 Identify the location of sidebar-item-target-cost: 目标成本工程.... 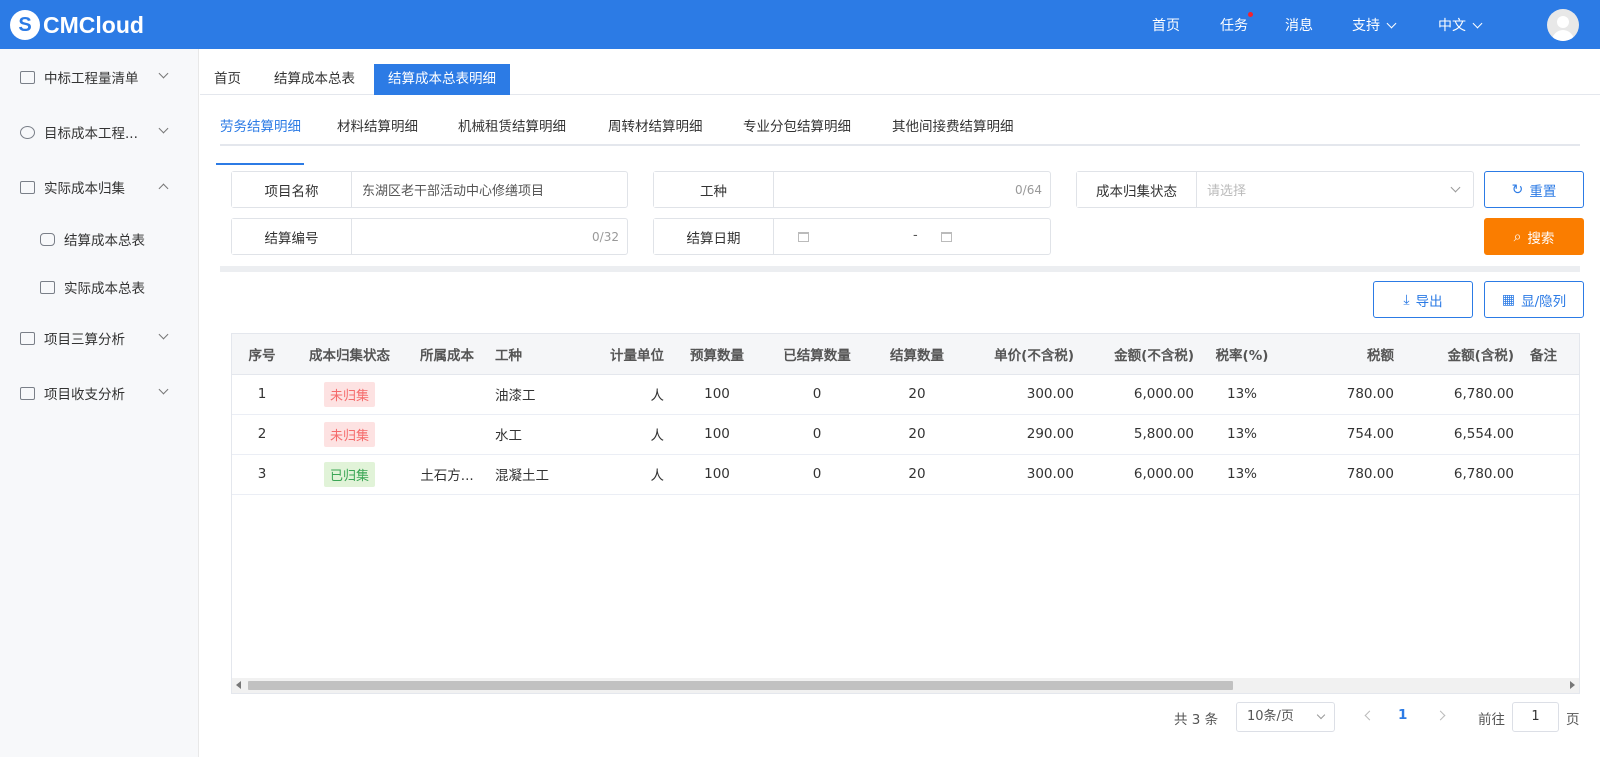
(99, 132).